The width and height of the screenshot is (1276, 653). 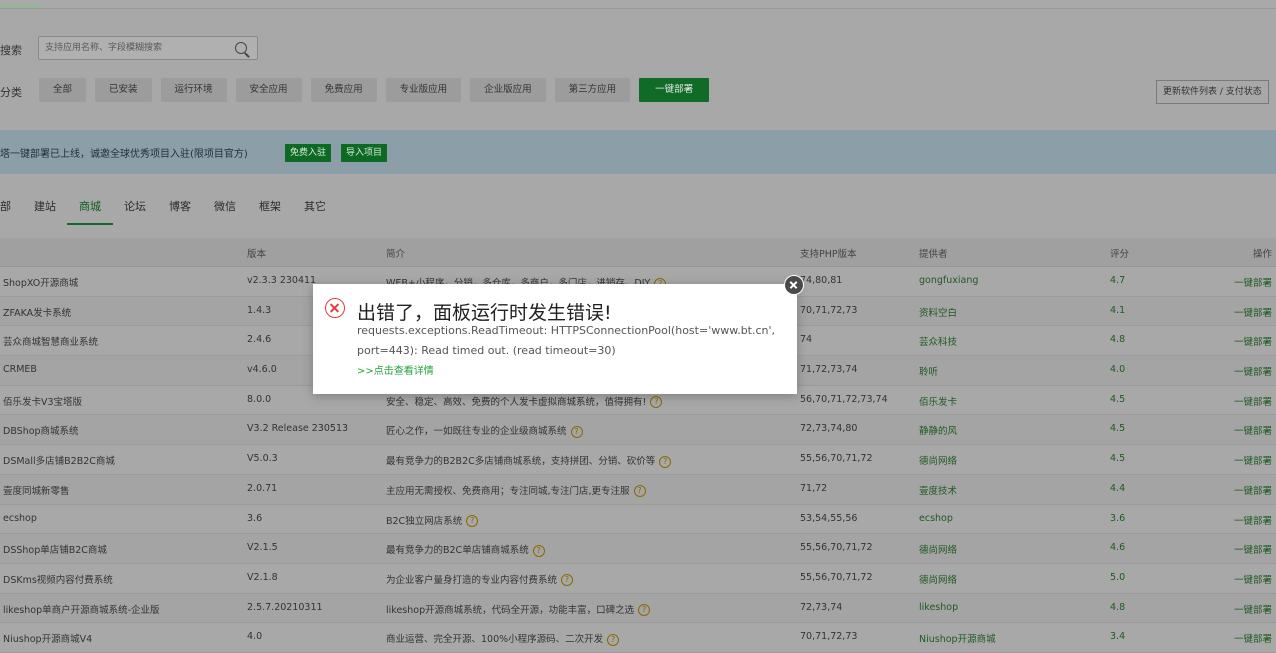 I want to click on category-button: 已安装, so click(x=123, y=90).